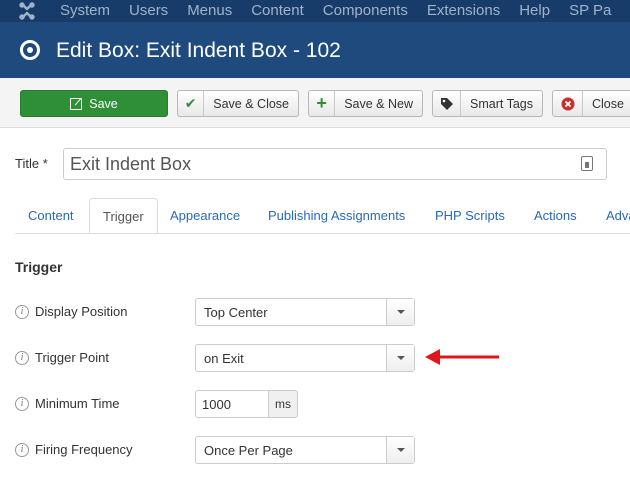 Image resolution: width=630 pixels, height=485 pixels. I want to click on firing-frequency-value: Once Per Page, so click(248, 450).